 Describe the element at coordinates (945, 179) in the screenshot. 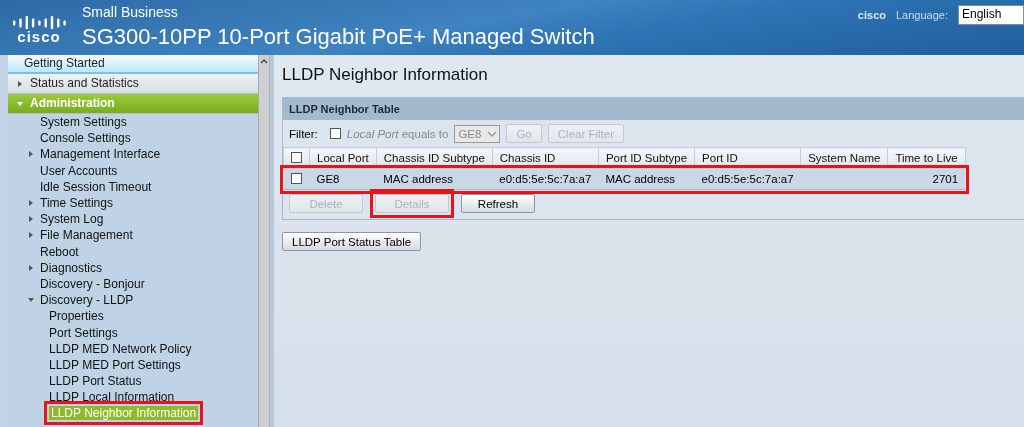

I see `table-cell: 2701` at that location.